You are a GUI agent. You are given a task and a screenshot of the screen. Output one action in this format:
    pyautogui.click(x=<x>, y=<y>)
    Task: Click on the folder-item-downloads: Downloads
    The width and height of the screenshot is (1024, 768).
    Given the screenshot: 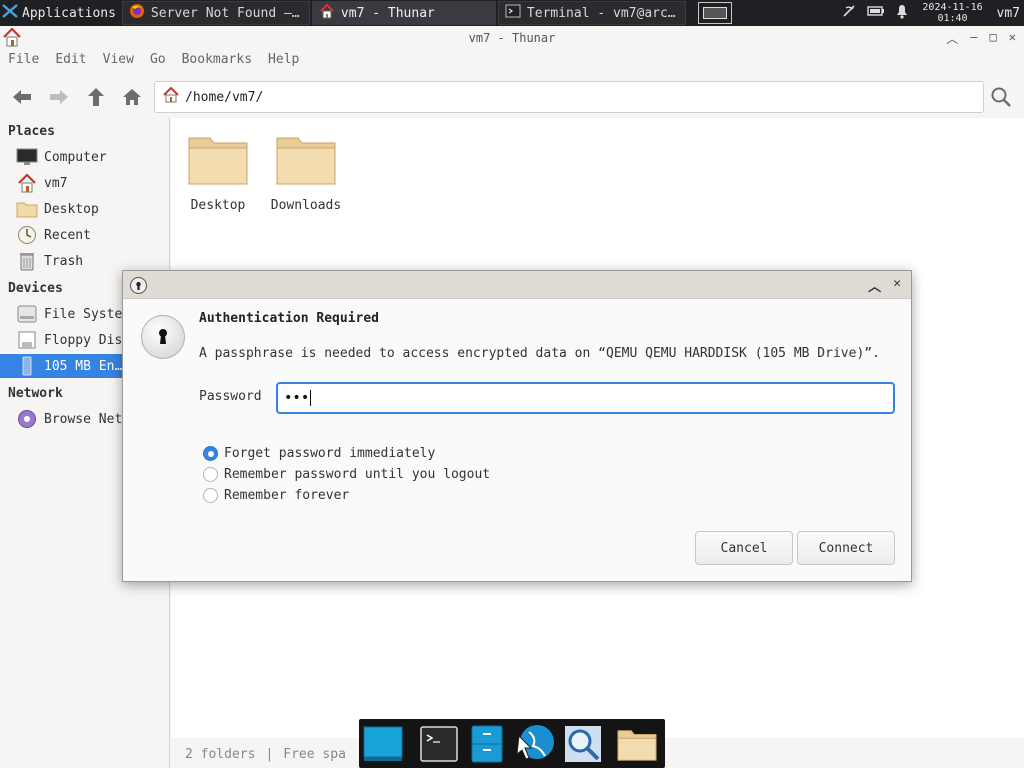 What is the action you would take?
    pyautogui.click(x=306, y=172)
    